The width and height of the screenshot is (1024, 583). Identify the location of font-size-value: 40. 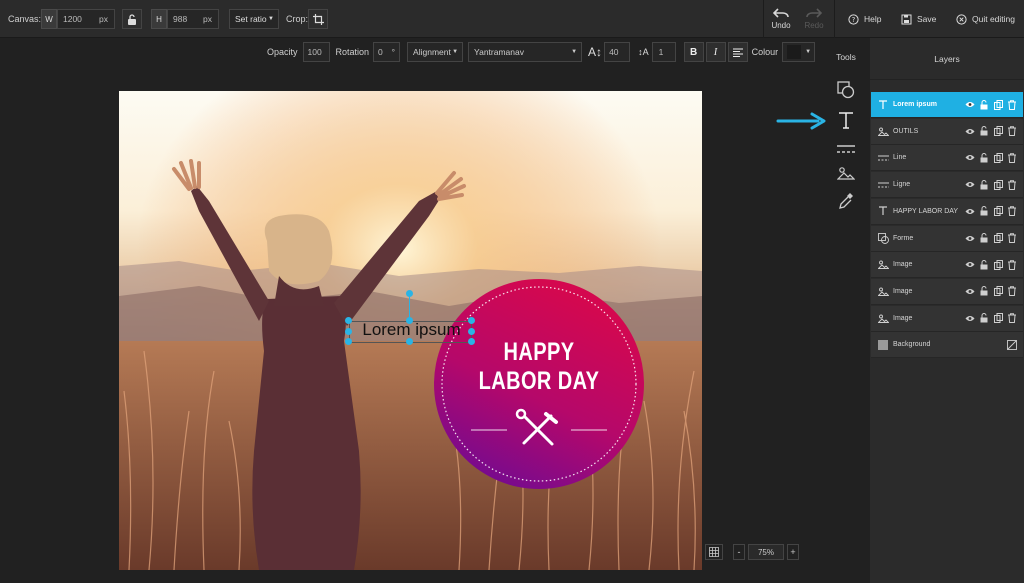
(613, 52).